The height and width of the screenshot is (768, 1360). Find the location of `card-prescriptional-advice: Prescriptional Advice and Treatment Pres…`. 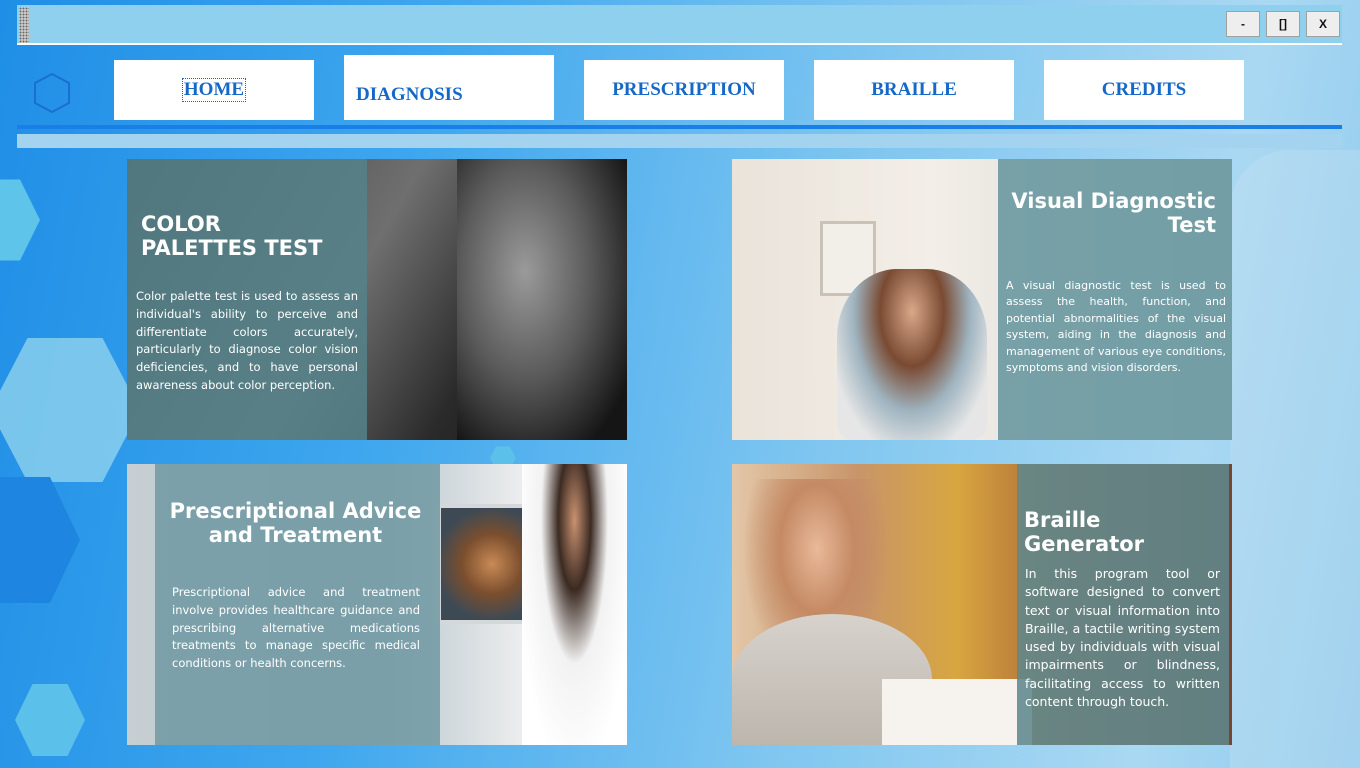

card-prescriptional-advice: Prescriptional Advice and Treatment Pres… is located at coordinates (377, 604).